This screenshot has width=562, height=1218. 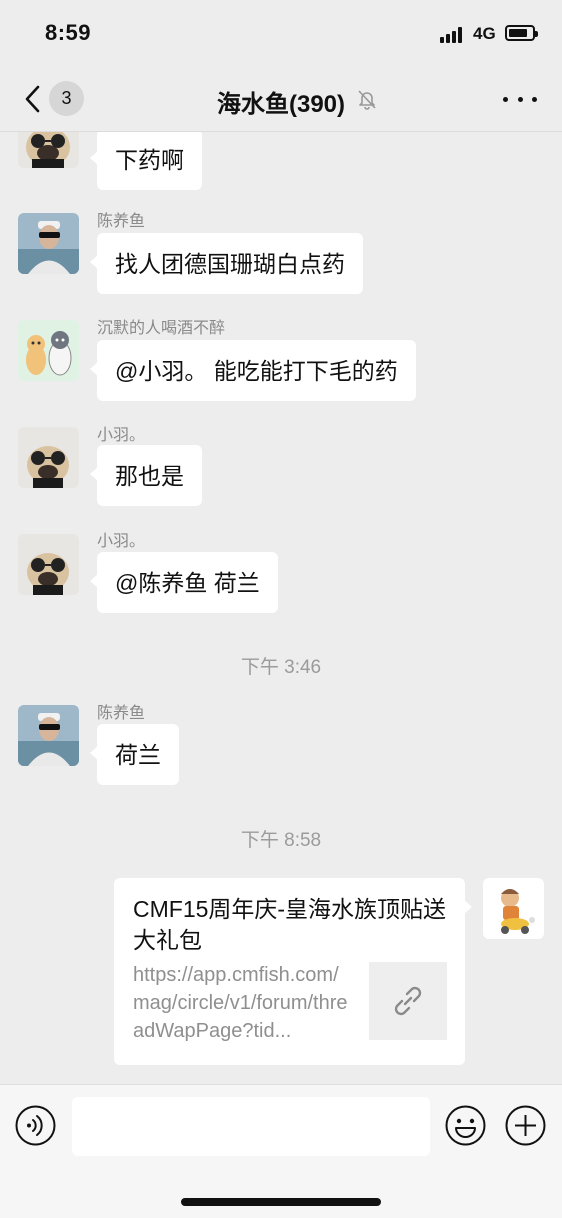 I want to click on ellipsis-icon, so click(x=505, y=99).